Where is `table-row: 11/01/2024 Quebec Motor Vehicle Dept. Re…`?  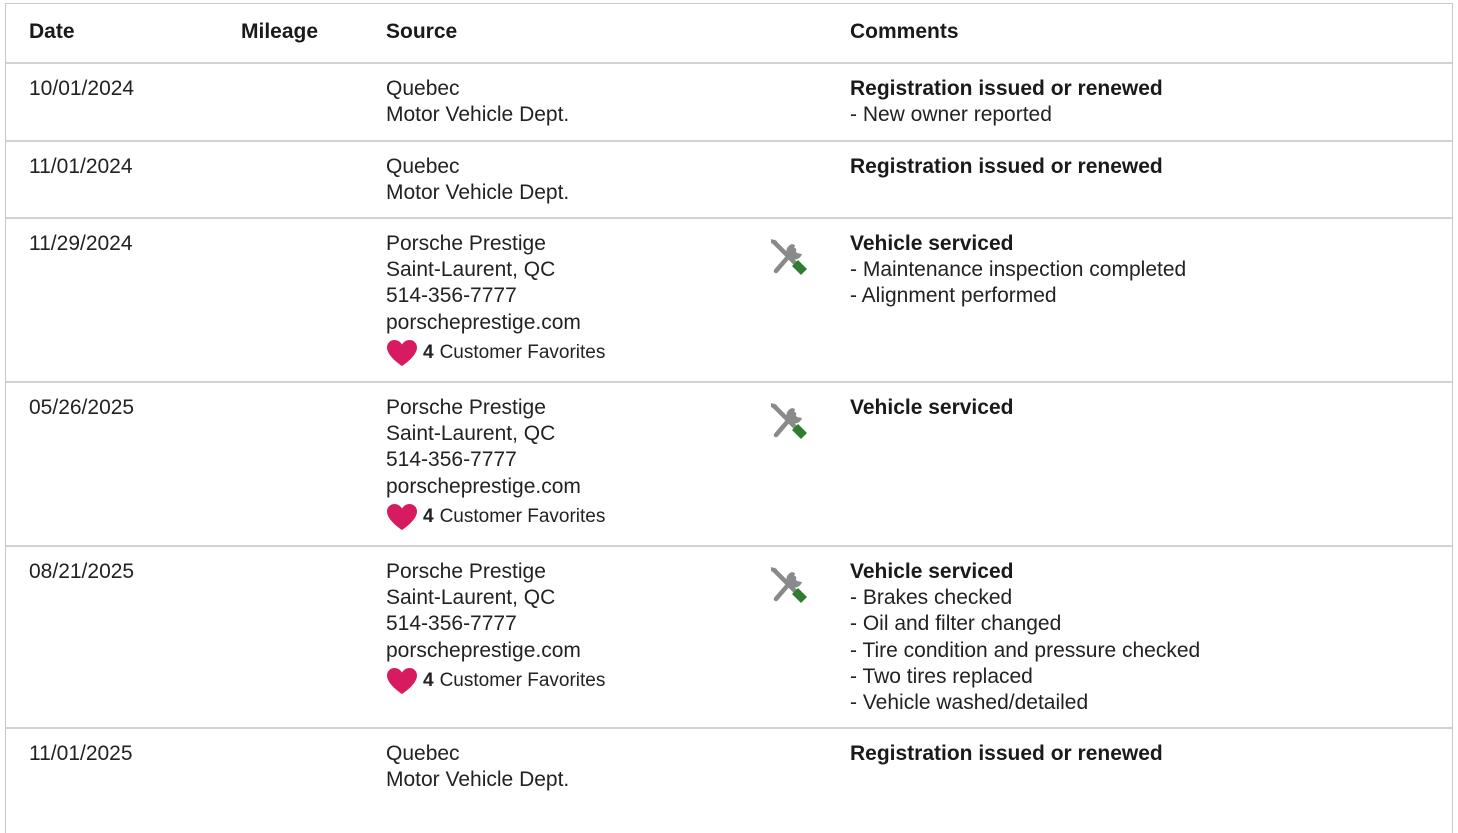
table-row: 11/01/2024 Quebec Motor Vehicle Dept. Re… is located at coordinates (729, 180).